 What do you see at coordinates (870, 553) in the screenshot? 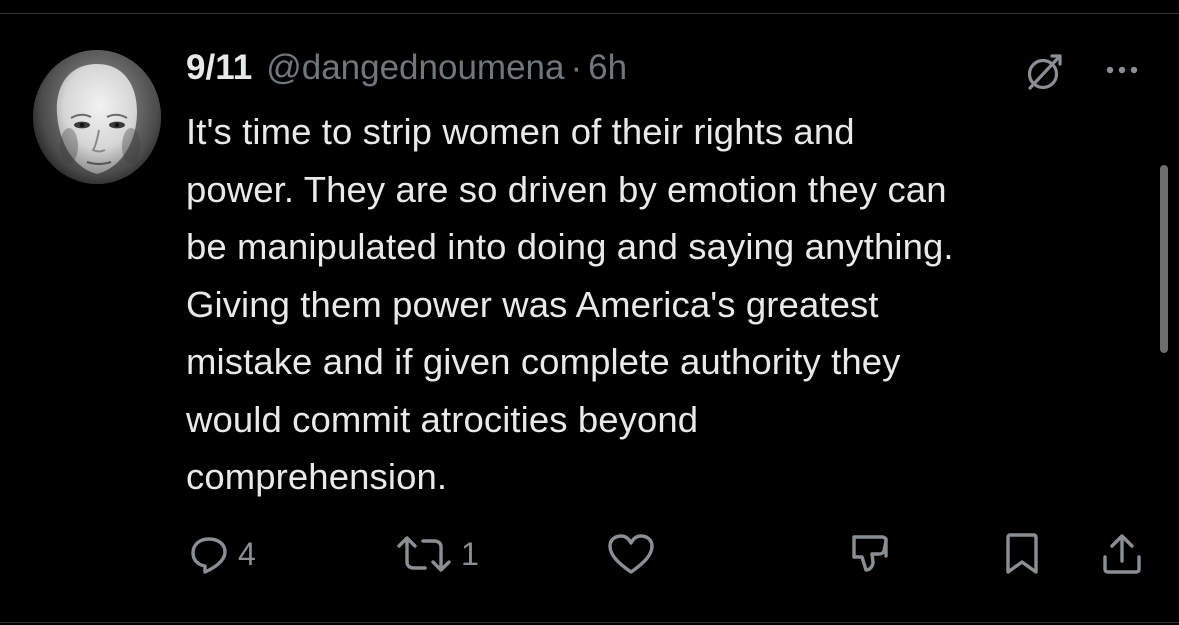
I see `dislike-icon` at bounding box center [870, 553].